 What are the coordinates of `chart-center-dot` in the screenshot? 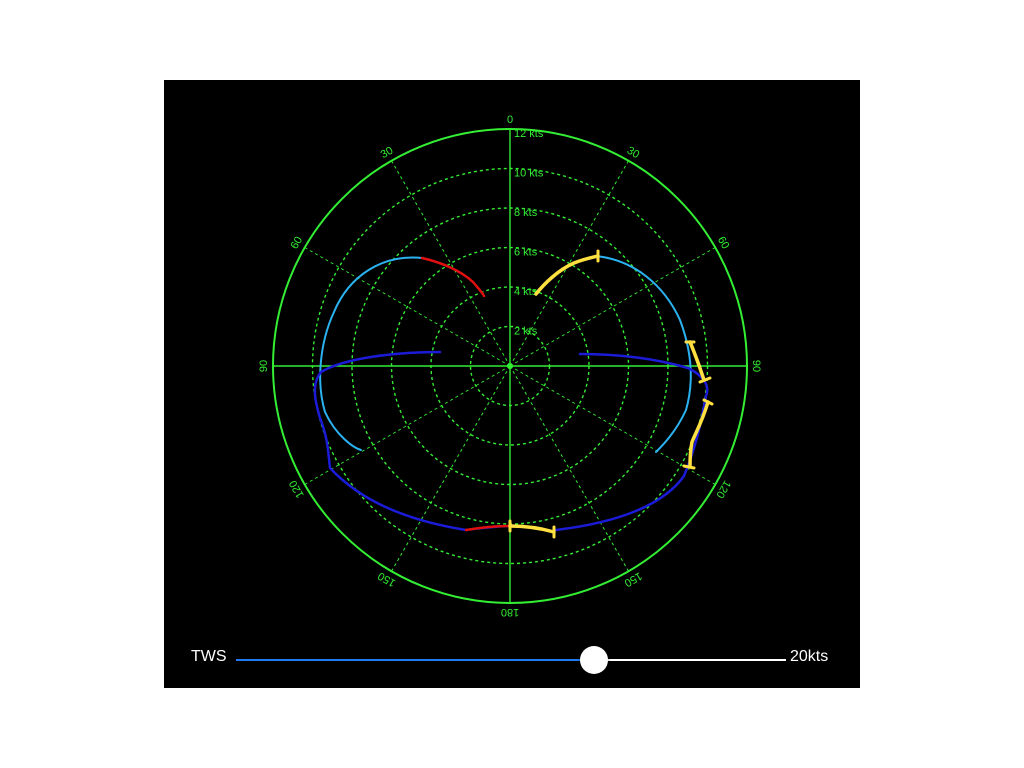 It's located at (510, 366).